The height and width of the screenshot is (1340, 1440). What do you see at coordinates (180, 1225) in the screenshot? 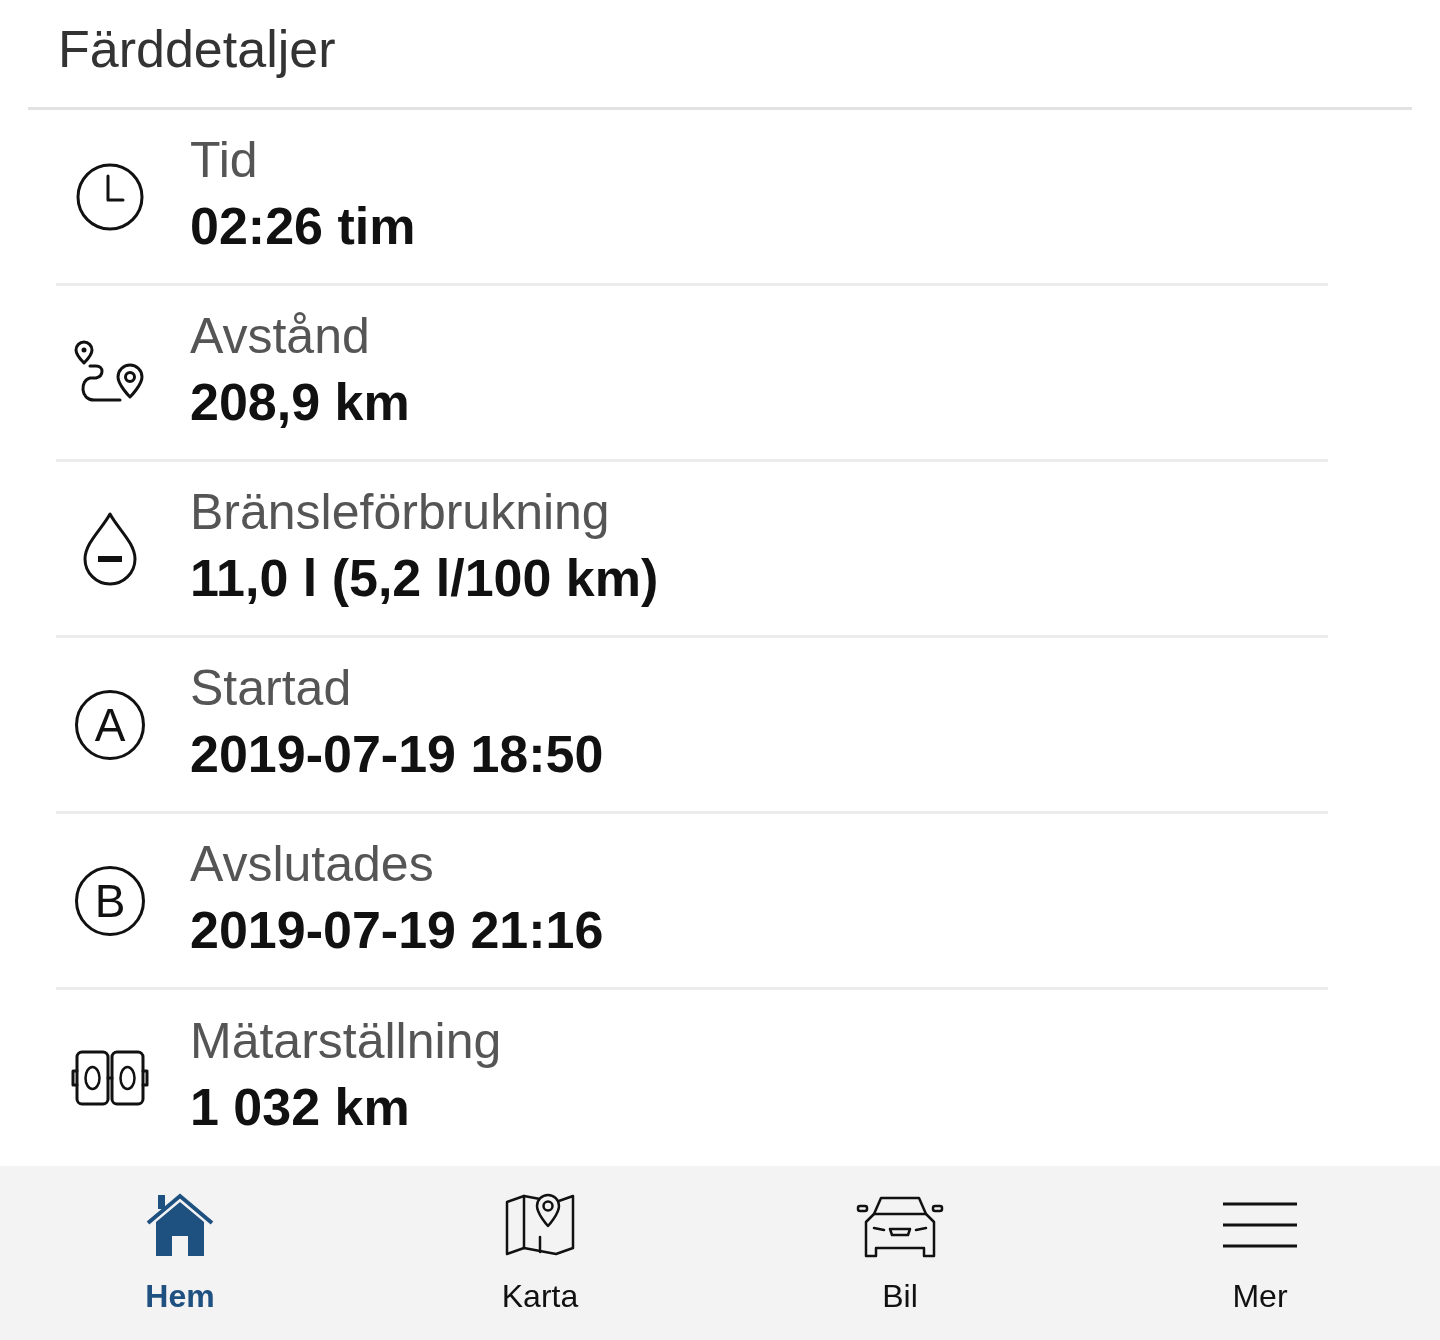
I see `home-icon` at bounding box center [180, 1225].